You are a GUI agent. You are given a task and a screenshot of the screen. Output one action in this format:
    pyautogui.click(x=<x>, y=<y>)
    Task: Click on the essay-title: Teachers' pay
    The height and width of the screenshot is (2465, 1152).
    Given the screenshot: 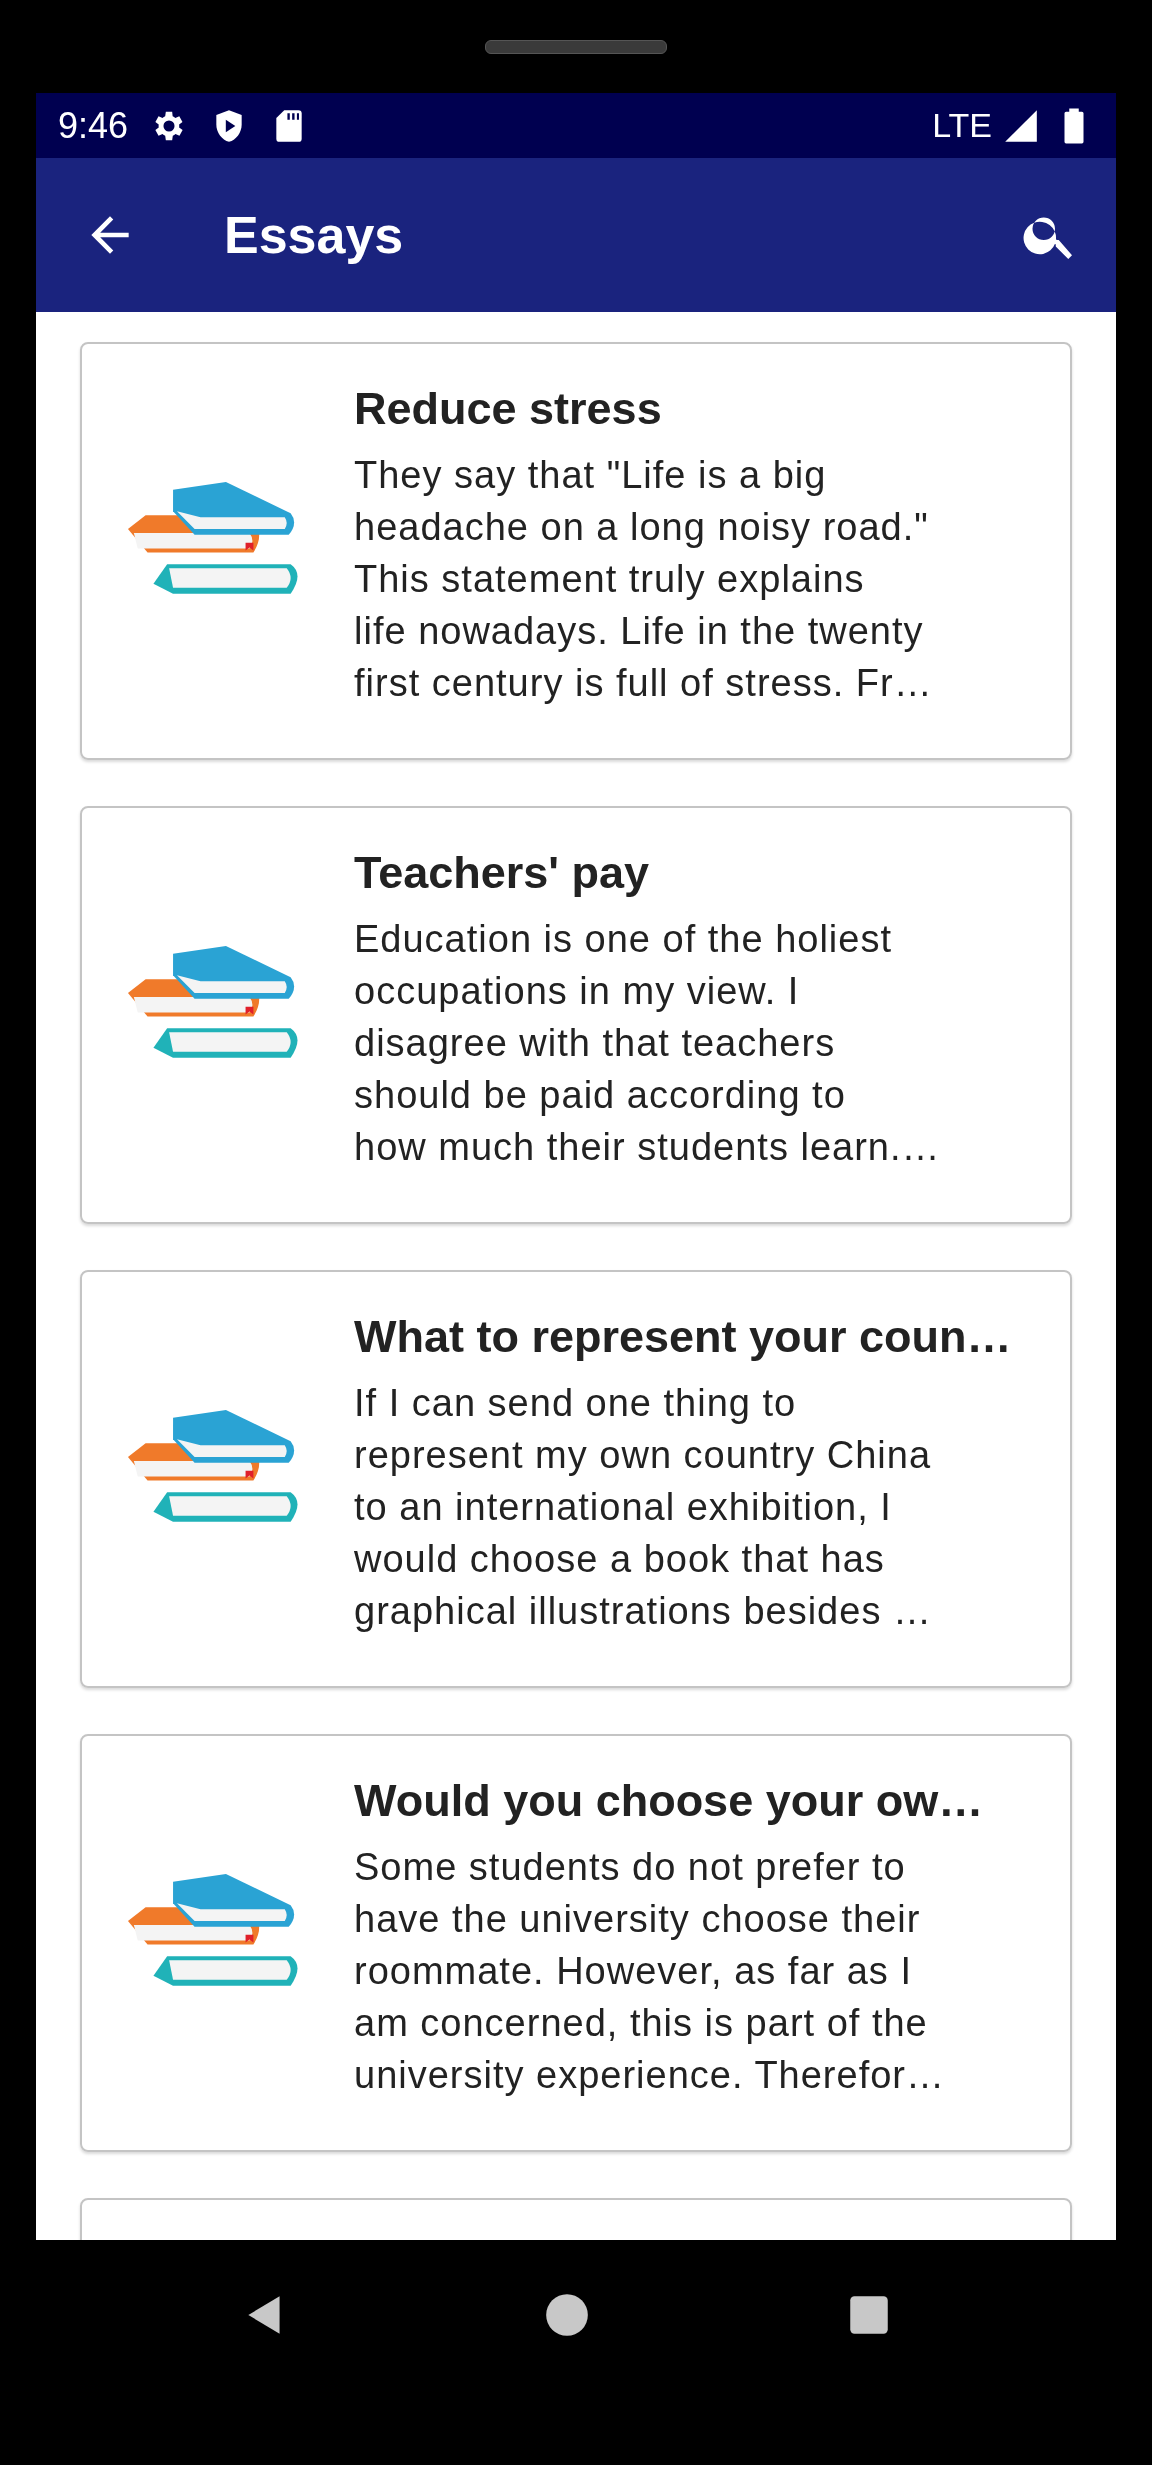 What is the action you would take?
    pyautogui.click(x=502, y=873)
    